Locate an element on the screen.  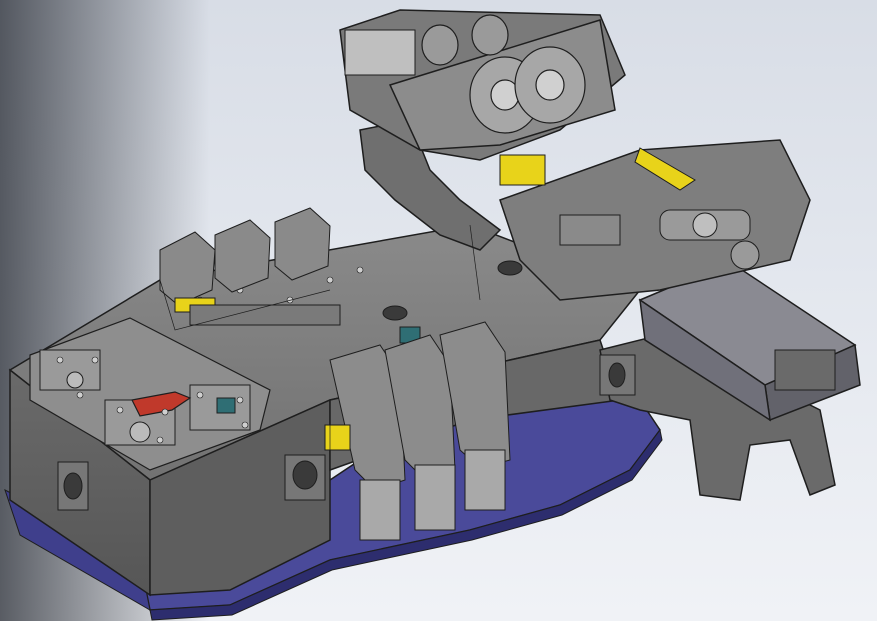
side-port-bore is located at coordinates (305, 475).